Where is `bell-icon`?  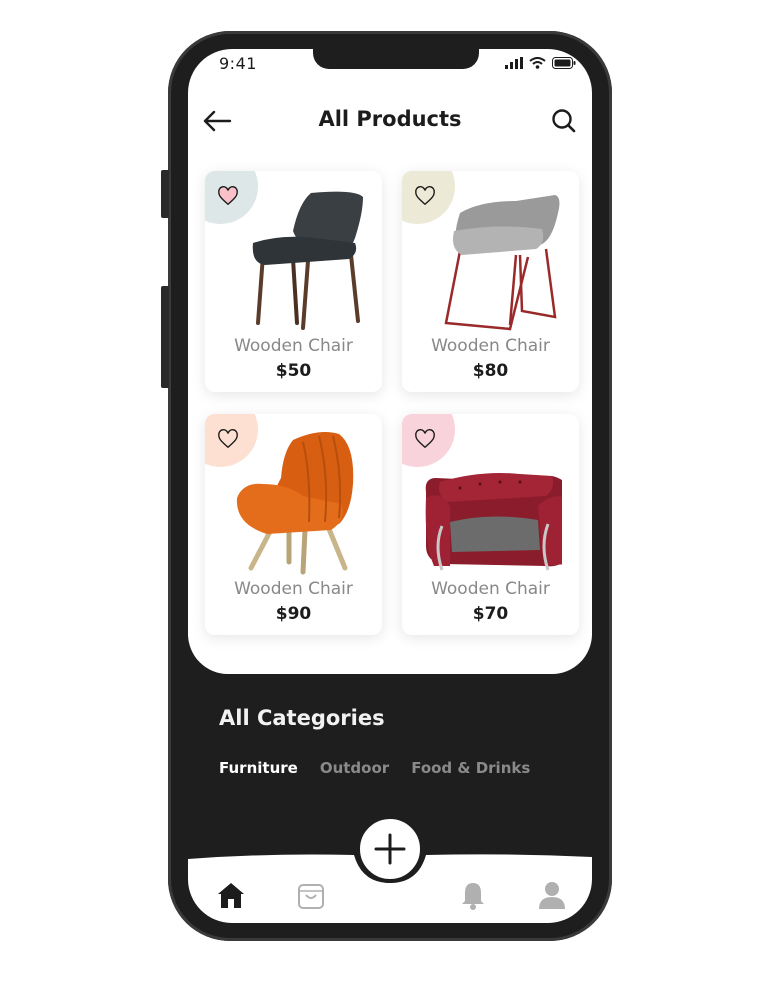 bell-icon is located at coordinates (473, 895).